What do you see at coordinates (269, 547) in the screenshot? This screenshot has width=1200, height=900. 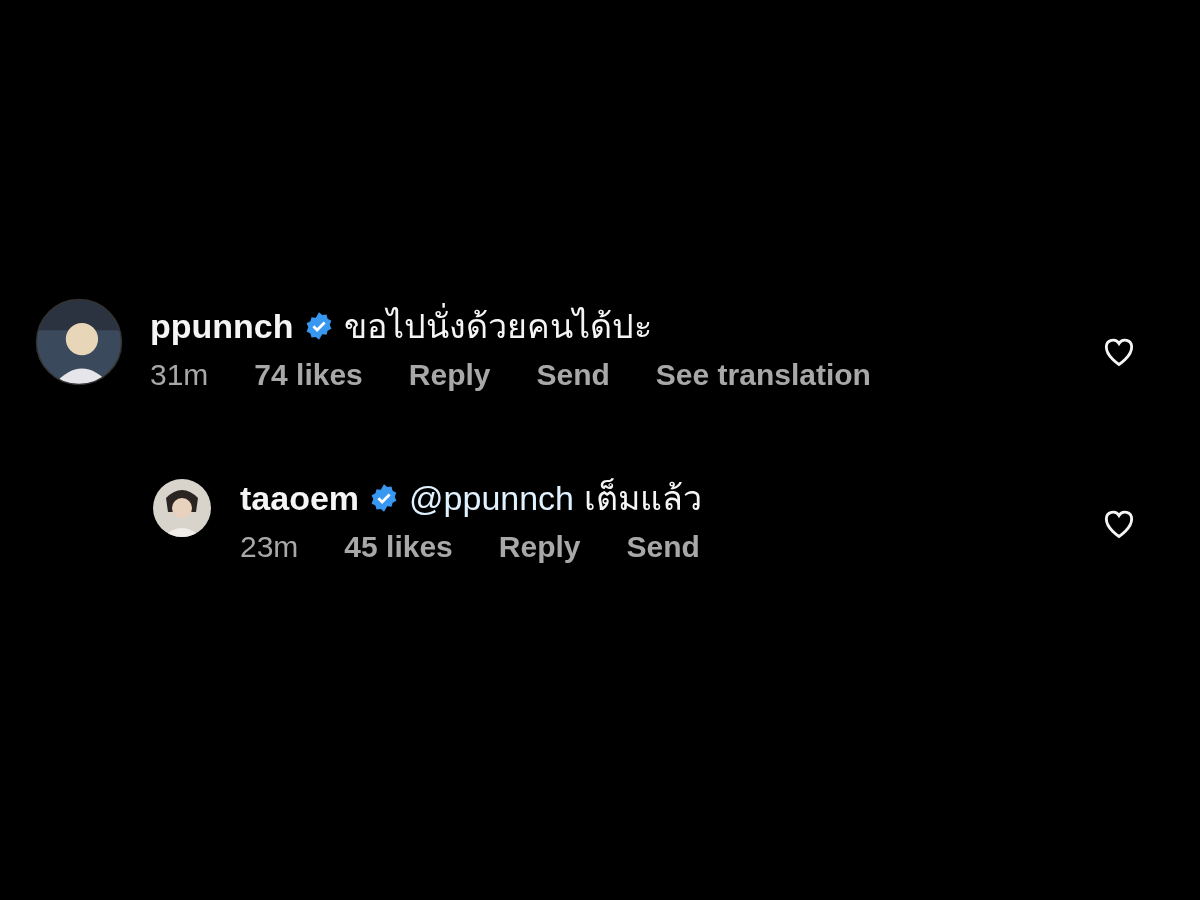 I see `comment-time: 23m` at bounding box center [269, 547].